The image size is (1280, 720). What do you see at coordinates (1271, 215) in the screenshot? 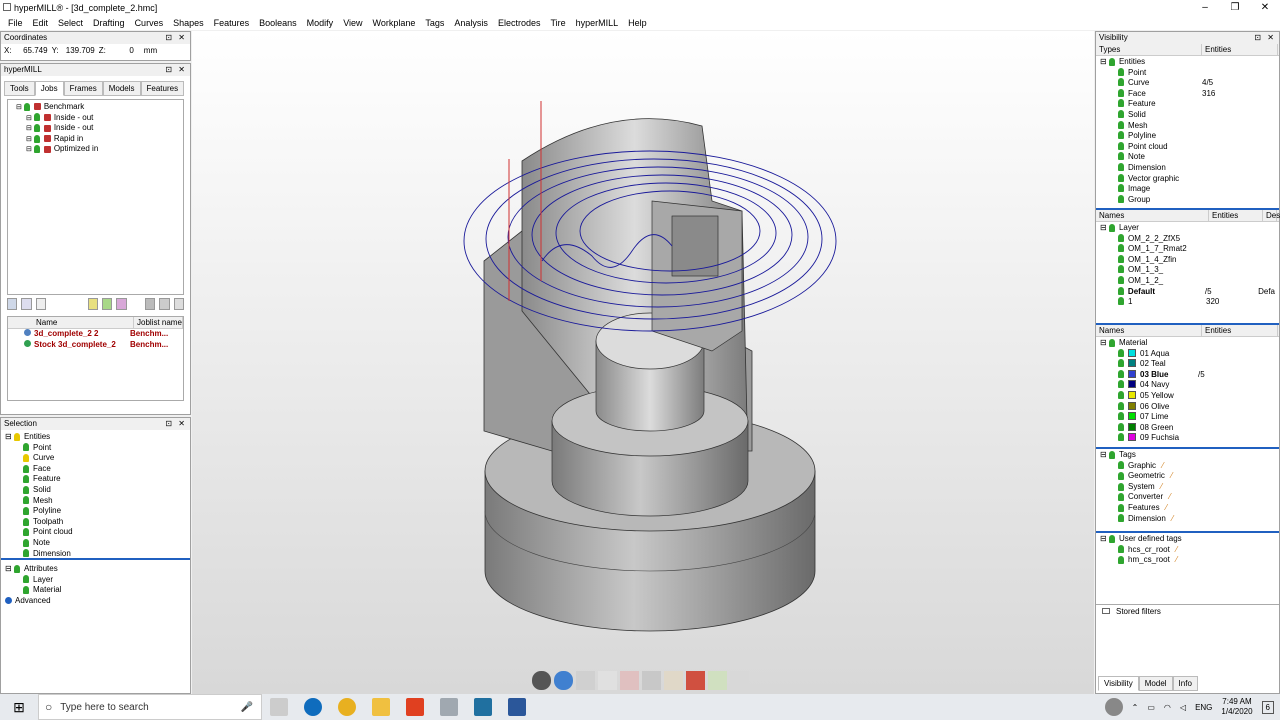
I see `column-header: Des` at bounding box center [1271, 215].